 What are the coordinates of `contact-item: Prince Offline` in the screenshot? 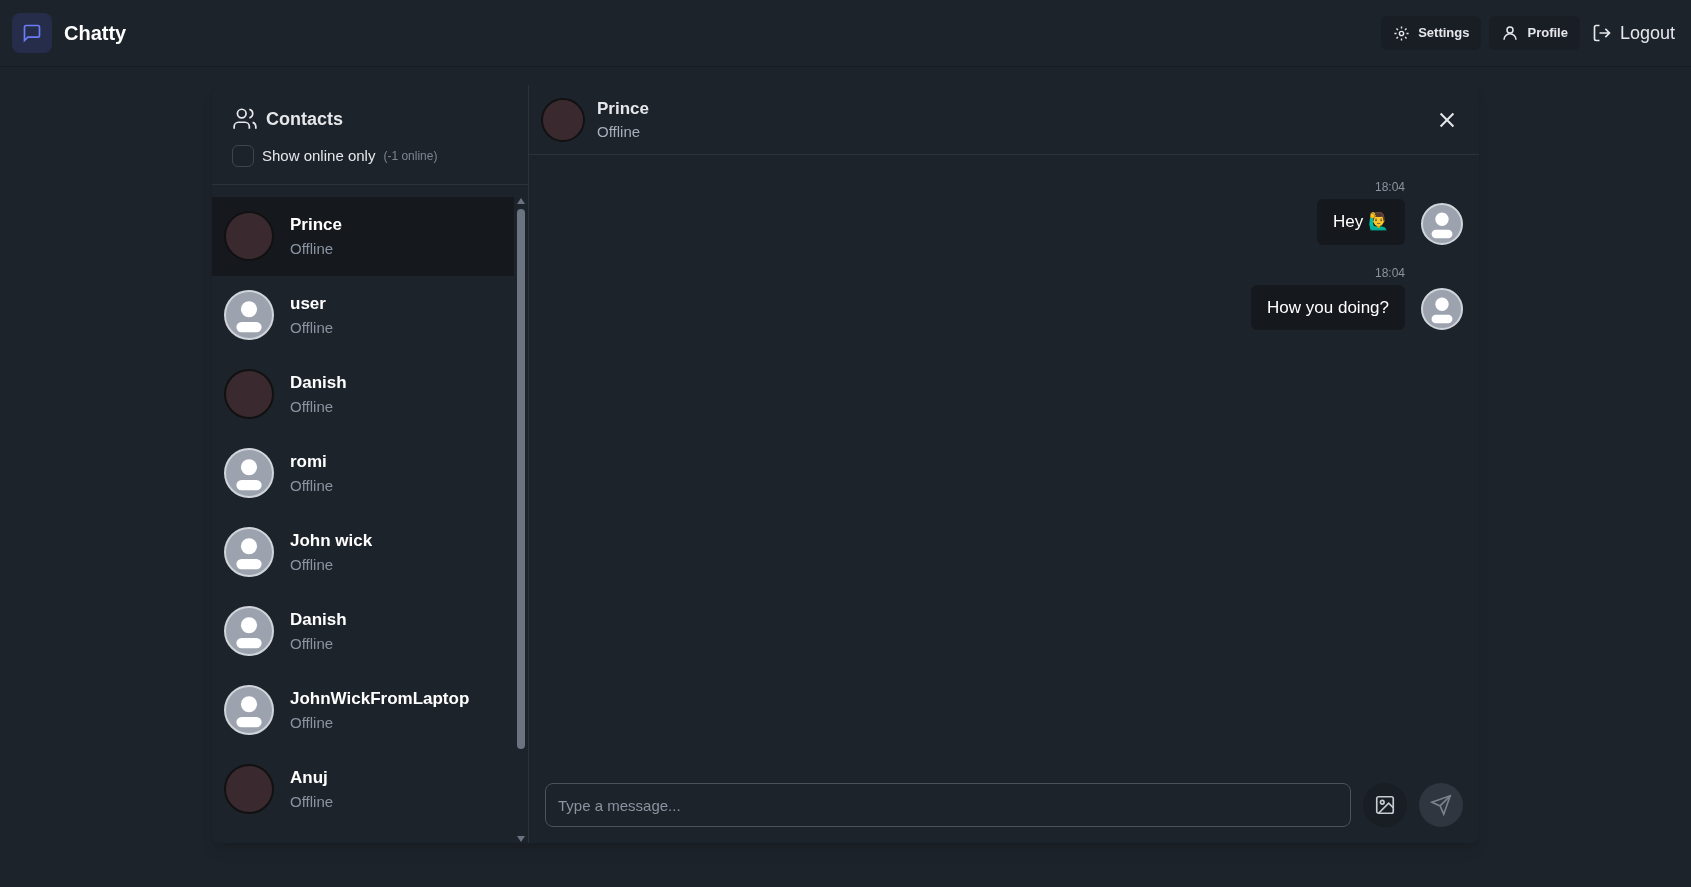 It's located at (363, 236).